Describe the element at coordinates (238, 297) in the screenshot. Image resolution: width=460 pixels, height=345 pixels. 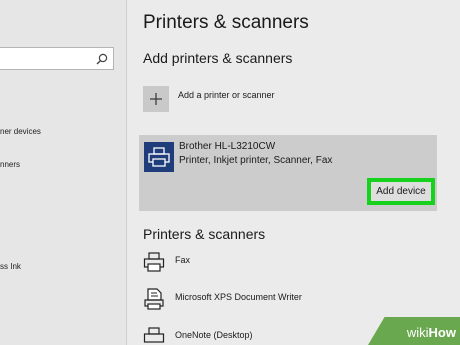
I see `list-item-label: Microsoft XPS Document Writer` at that location.